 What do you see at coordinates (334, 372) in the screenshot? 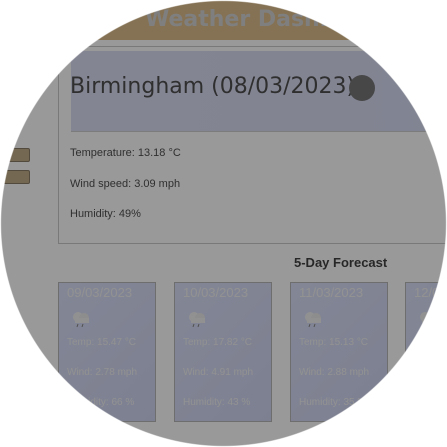
I see `forecast-wind: Wind: 2.88 mph` at bounding box center [334, 372].